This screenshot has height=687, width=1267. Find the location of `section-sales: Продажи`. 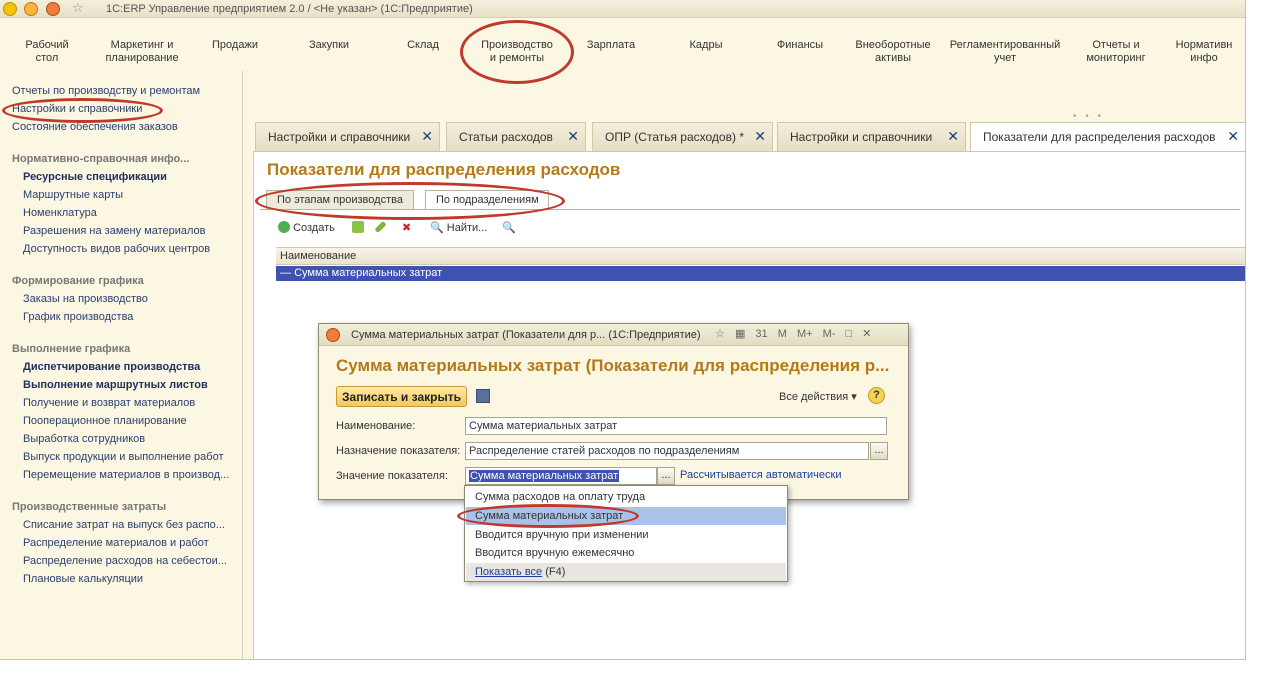

section-sales: Продажи is located at coordinates (235, 45).